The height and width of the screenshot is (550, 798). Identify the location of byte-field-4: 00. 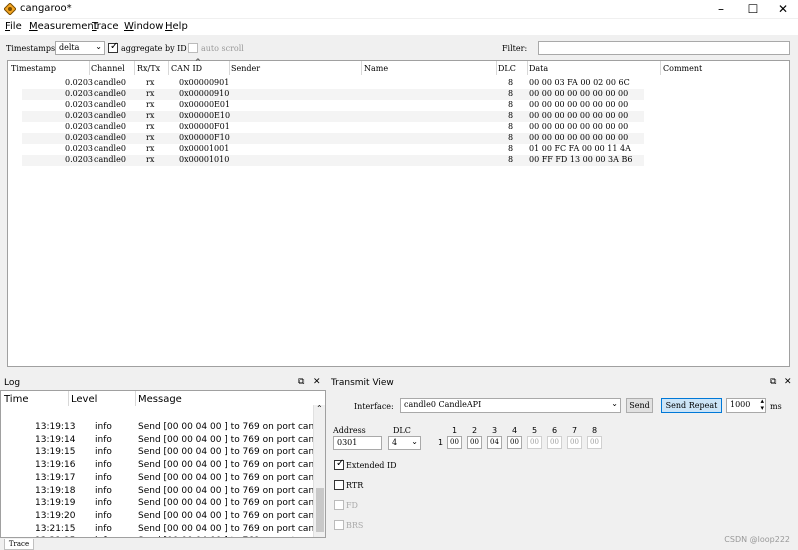
(514, 442).